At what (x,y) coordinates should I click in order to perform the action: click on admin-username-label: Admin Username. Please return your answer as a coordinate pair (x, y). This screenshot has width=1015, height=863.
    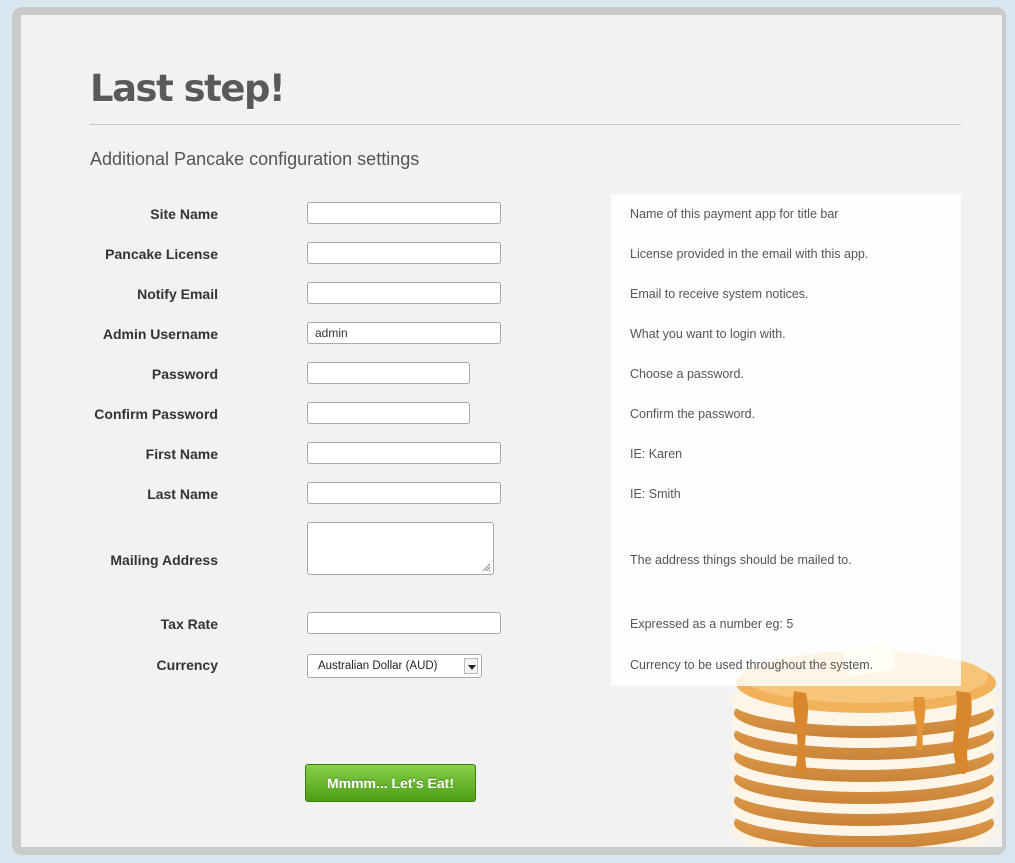
    Looking at the image, I should click on (160, 334).